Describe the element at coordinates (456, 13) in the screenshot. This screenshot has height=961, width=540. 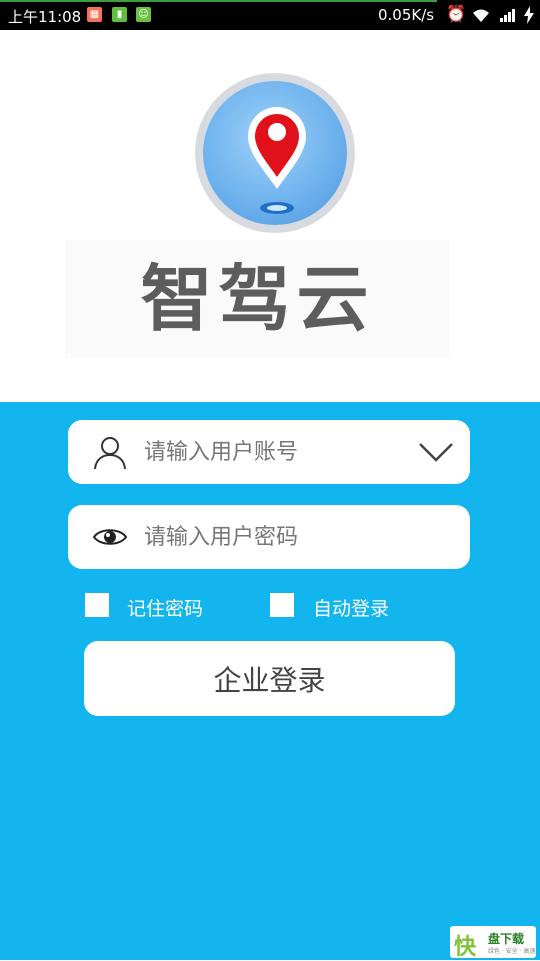
I see `alarm-icon: ⏰` at that location.